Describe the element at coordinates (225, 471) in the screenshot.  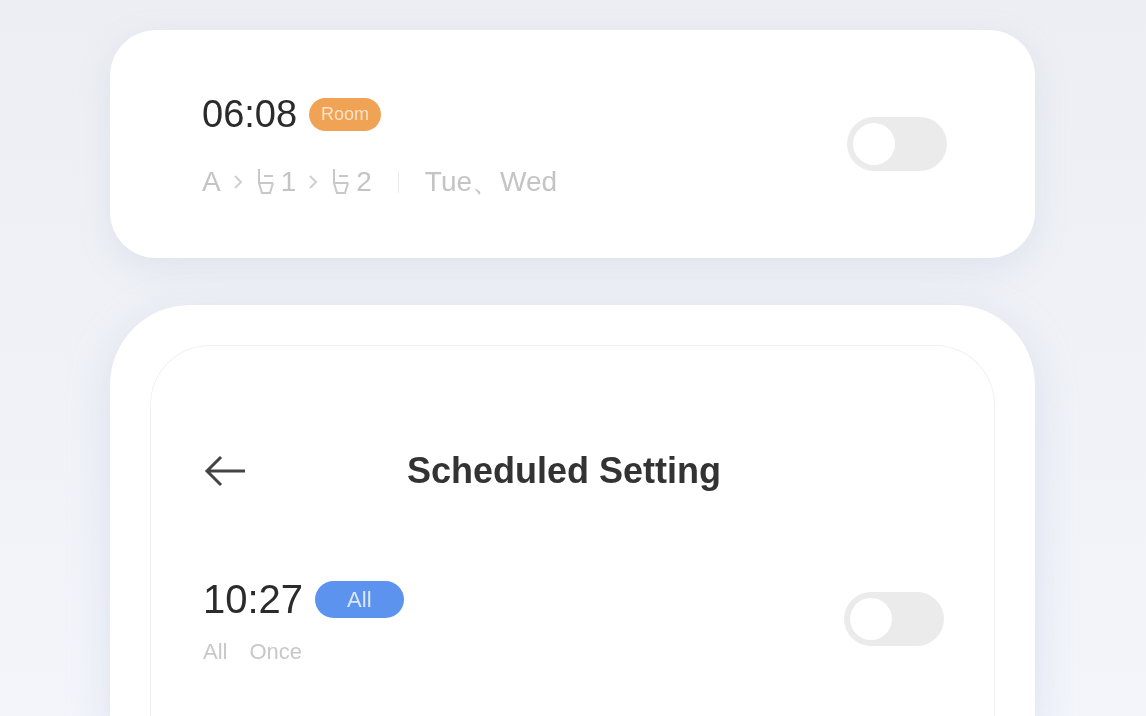
I see `back-icon` at that location.